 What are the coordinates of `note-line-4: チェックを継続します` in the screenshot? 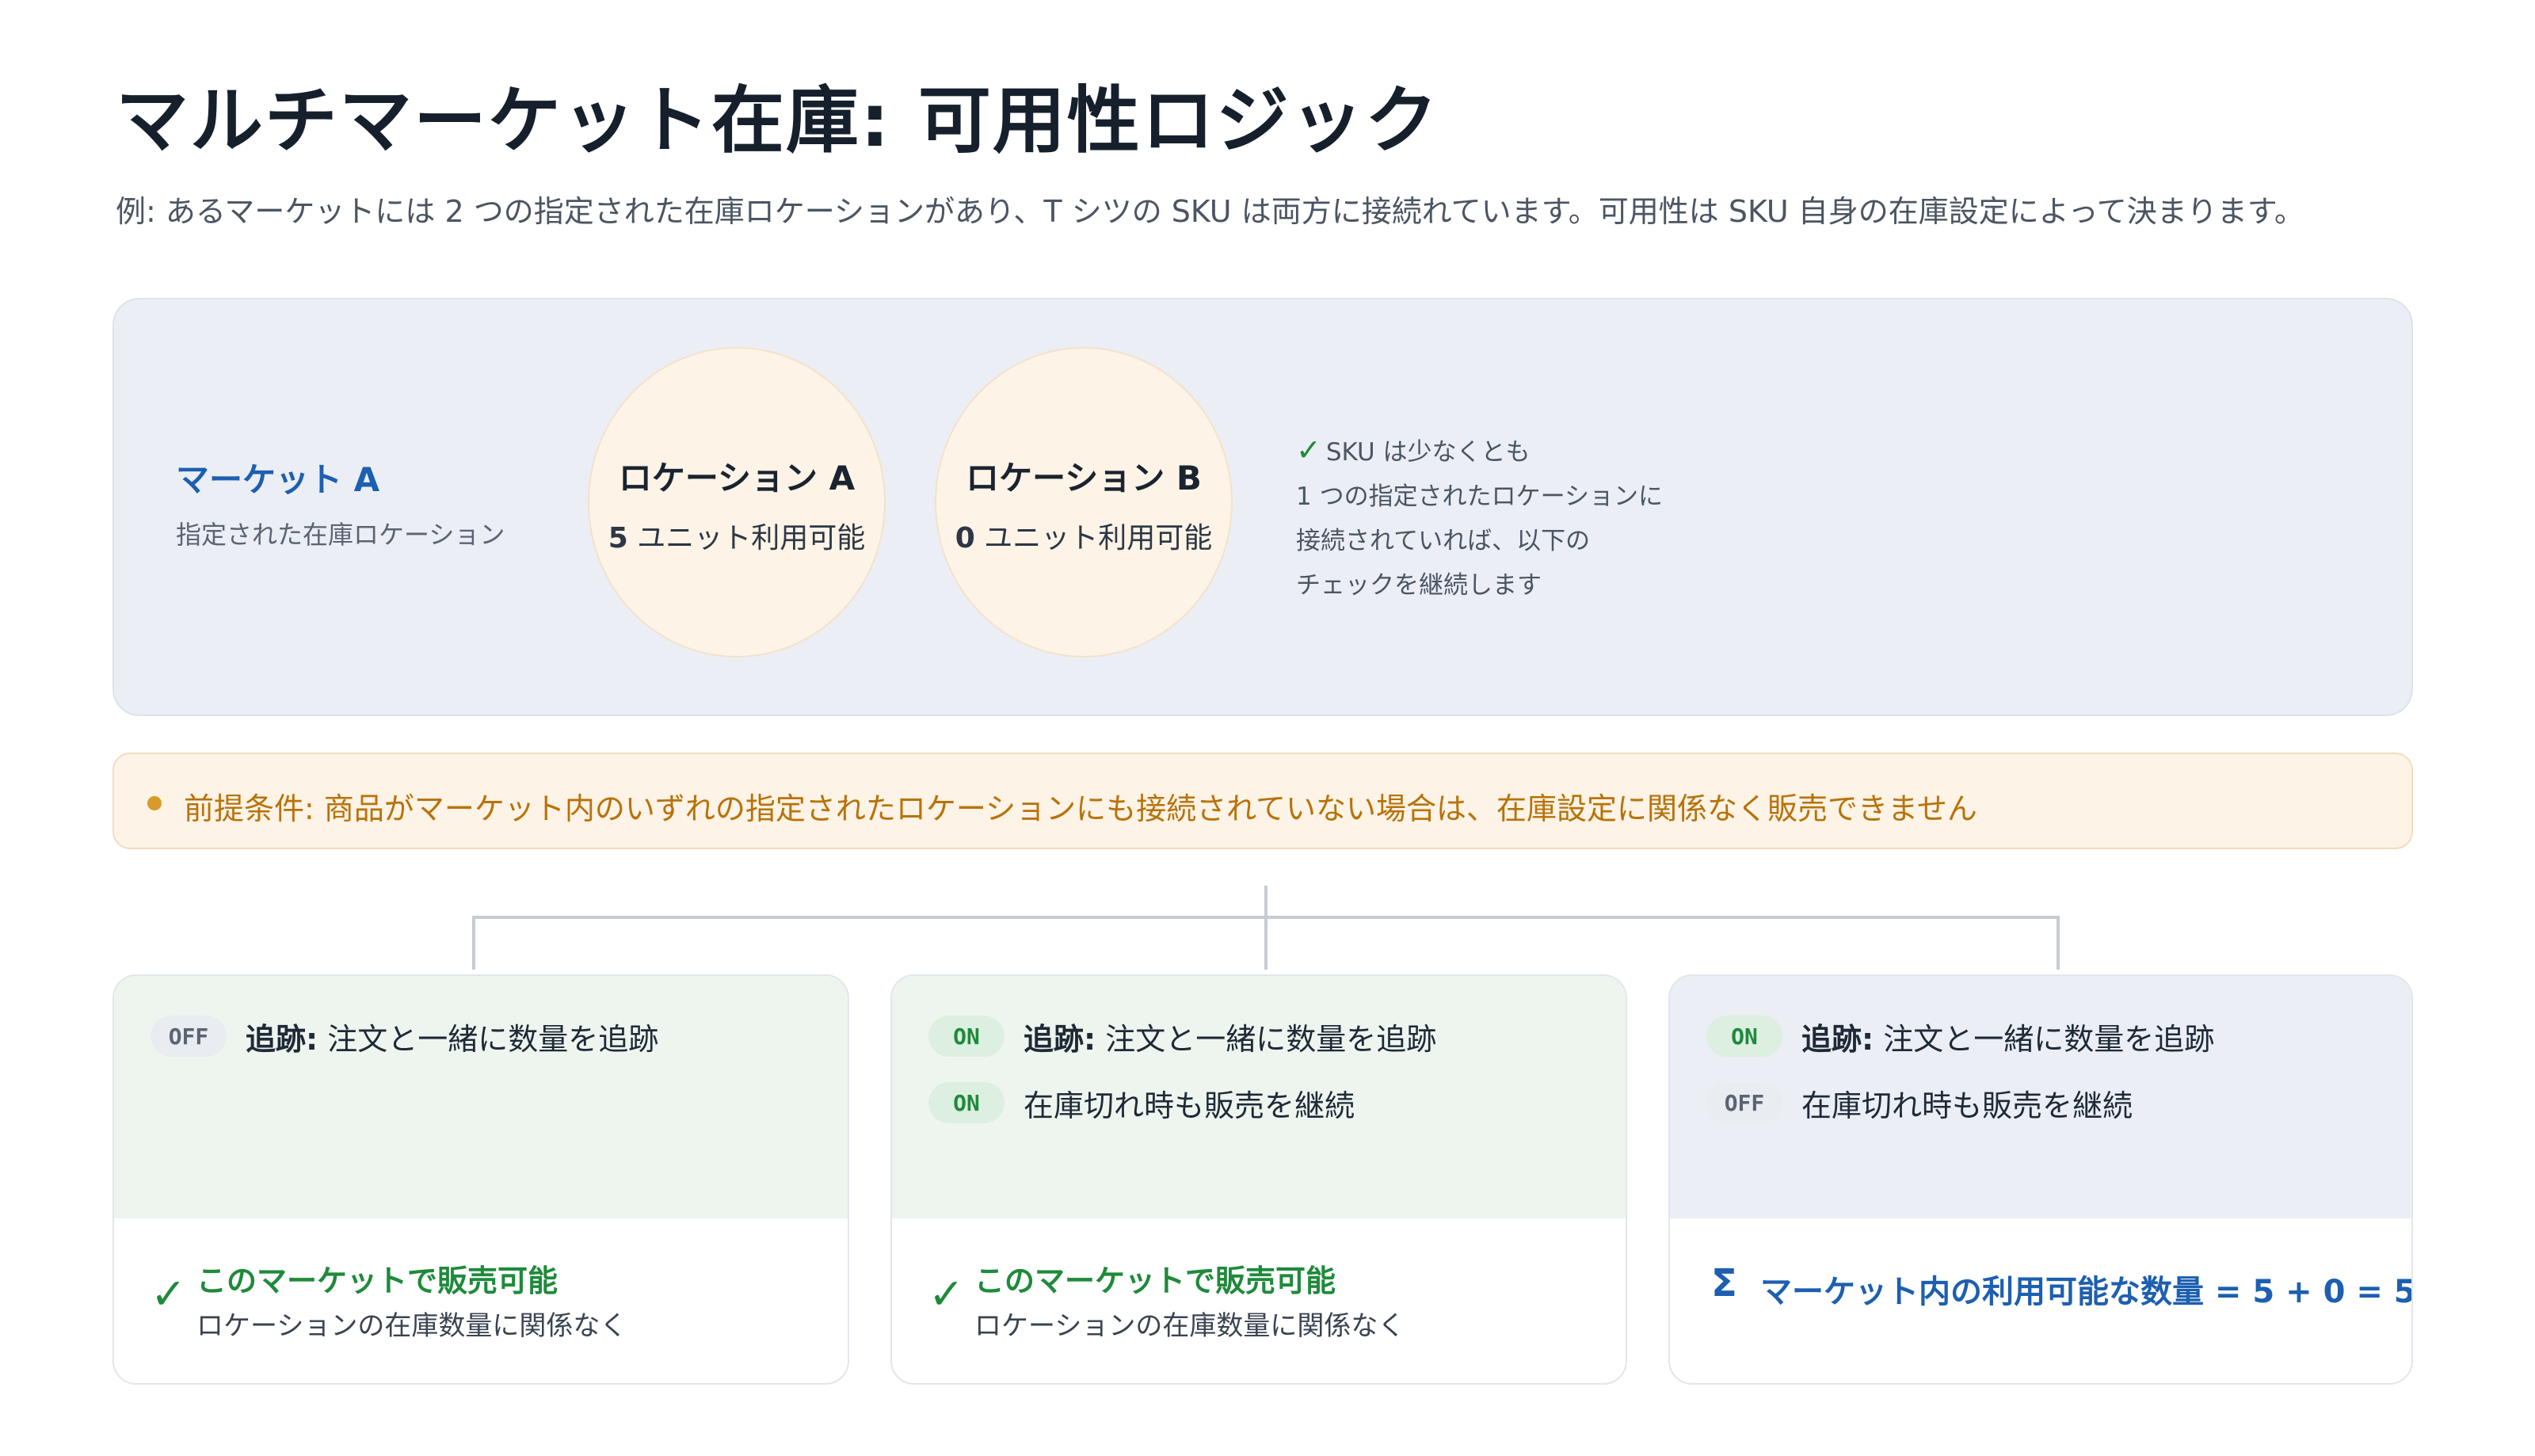 It's located at (1419, 585).